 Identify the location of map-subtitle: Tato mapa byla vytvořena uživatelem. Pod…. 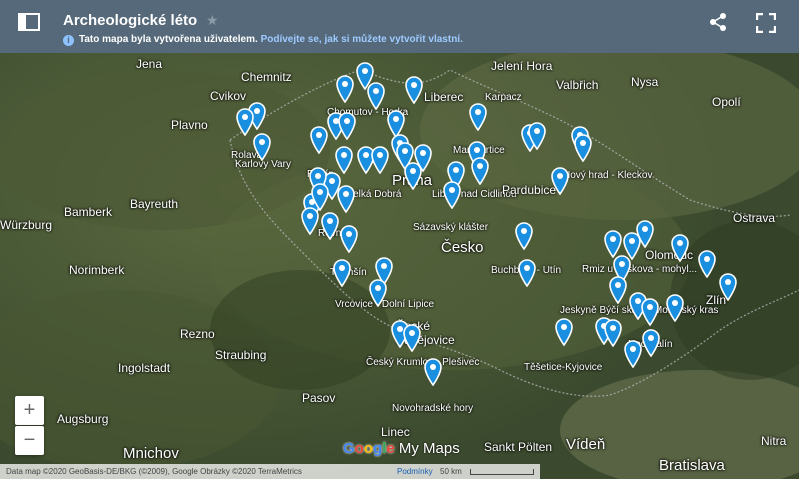
(271, 39).